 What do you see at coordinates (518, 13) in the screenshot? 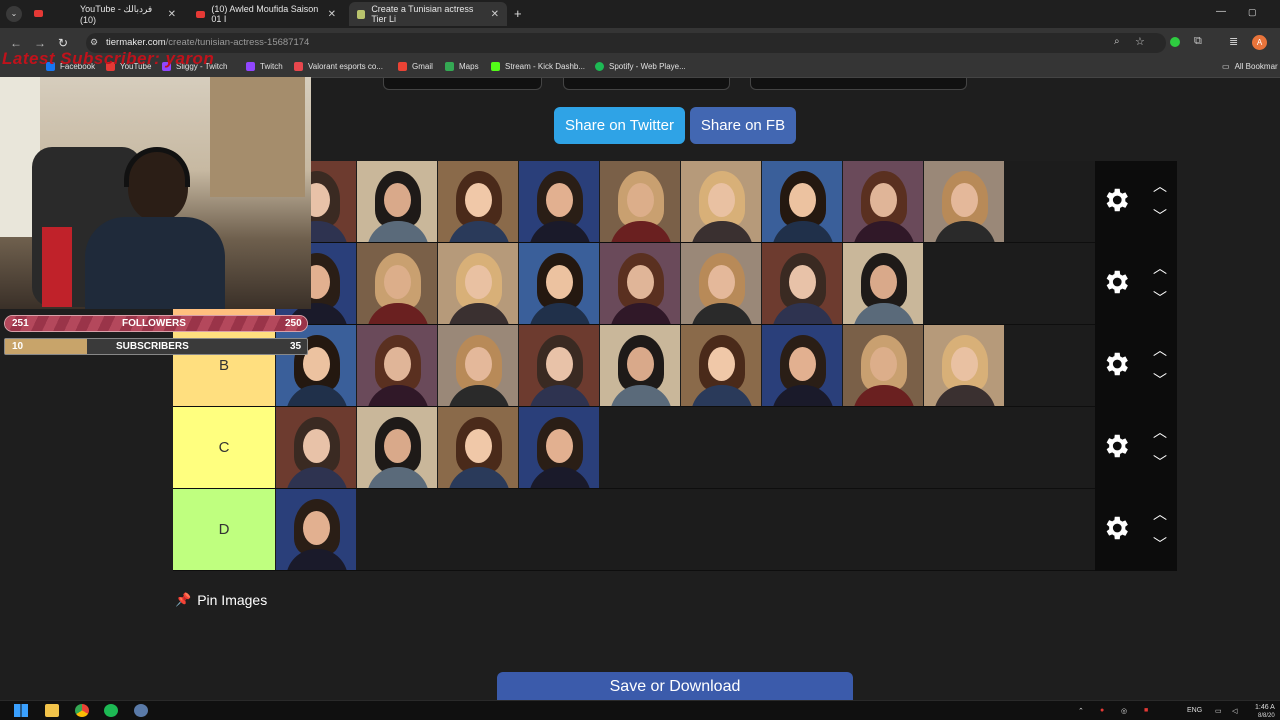
I see `new-tab-button: +` at bounding box center [518, 13].